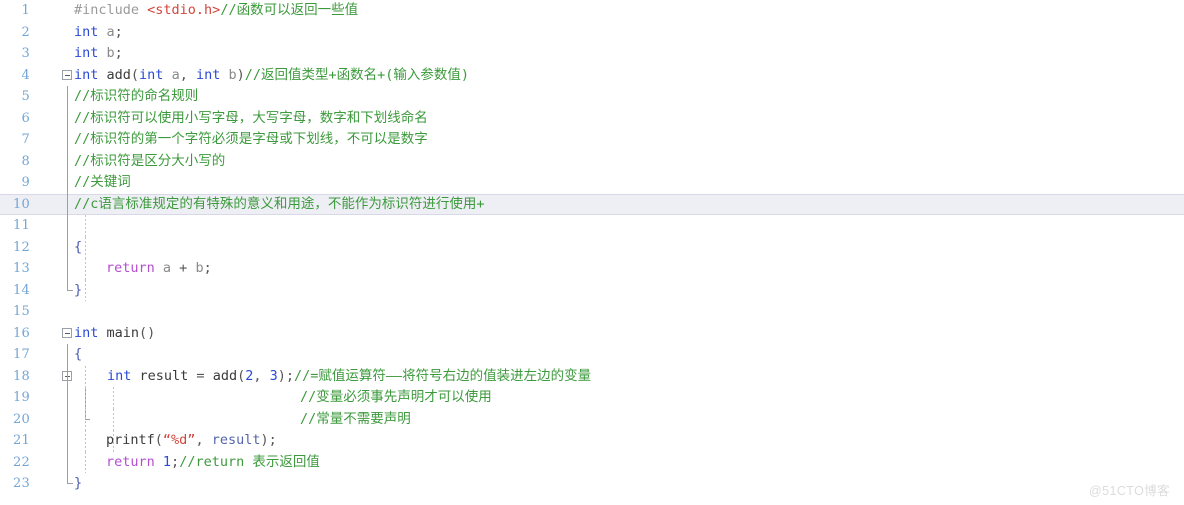  I want to click on code-text: #include <stdio.h>//函数可以返回一些值, so click(216, 11).